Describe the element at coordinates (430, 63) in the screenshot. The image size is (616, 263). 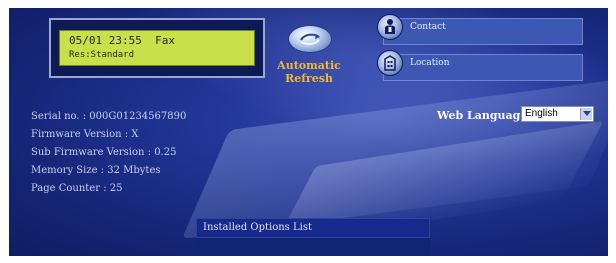
I see `location-label: Location` at that location.